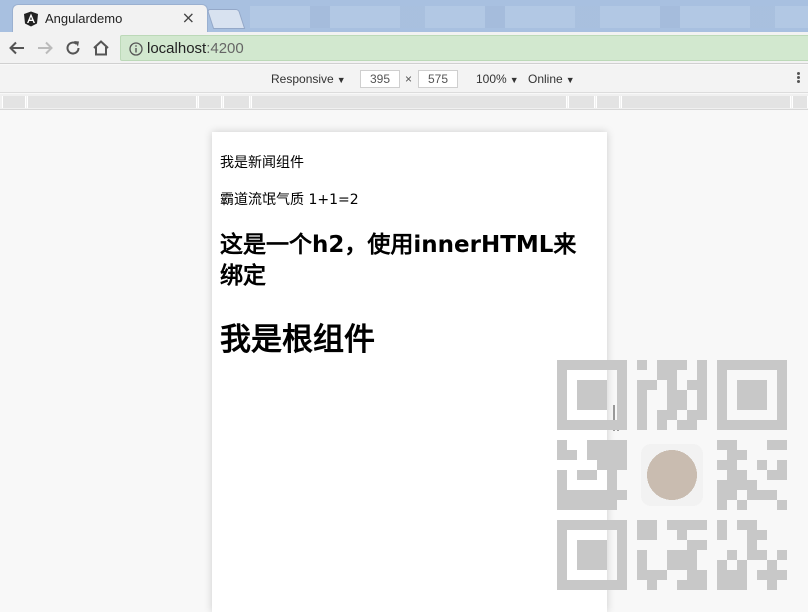 The width and height of the screenshot is (808, 612). I want to click on forward-button, so click(45, 48).